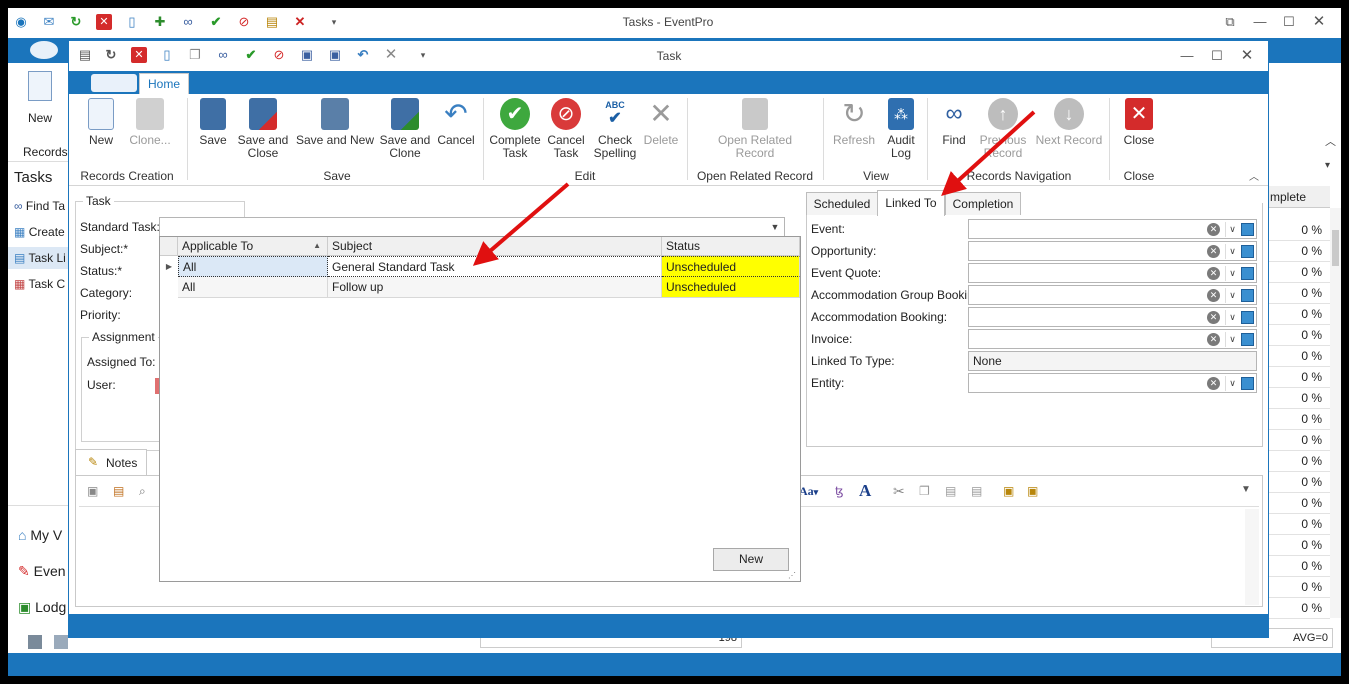 The height and width of the screenshot is (684, 1349). What do you see at coordinates (300, 22) in the screenshot?
I see `delete-icon: ✕` at bounding box center [300, 22].